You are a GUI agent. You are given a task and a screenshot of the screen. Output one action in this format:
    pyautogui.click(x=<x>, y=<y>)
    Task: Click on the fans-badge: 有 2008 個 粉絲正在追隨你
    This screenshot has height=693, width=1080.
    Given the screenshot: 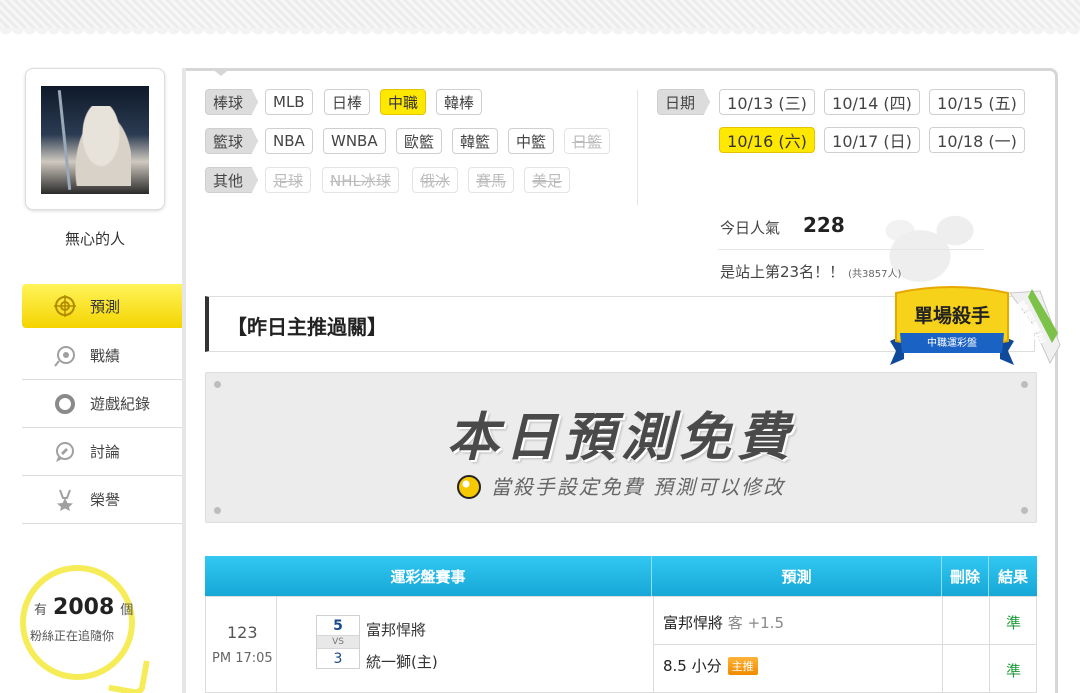 What is the action you would take?
    pyautogui.click(x=77, y=622)
    